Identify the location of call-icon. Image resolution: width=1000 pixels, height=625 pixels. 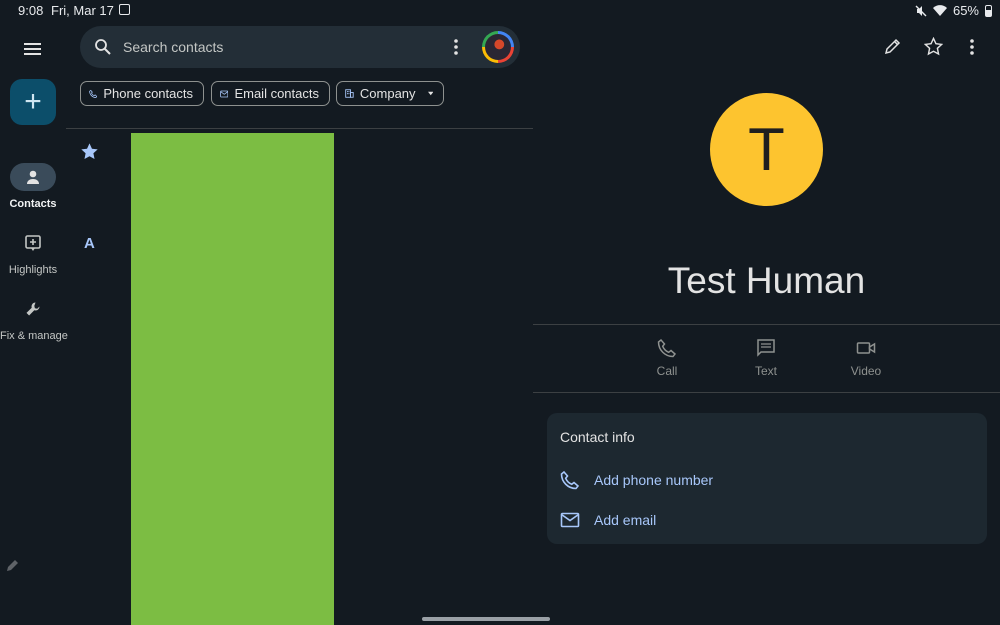
(667, 348).